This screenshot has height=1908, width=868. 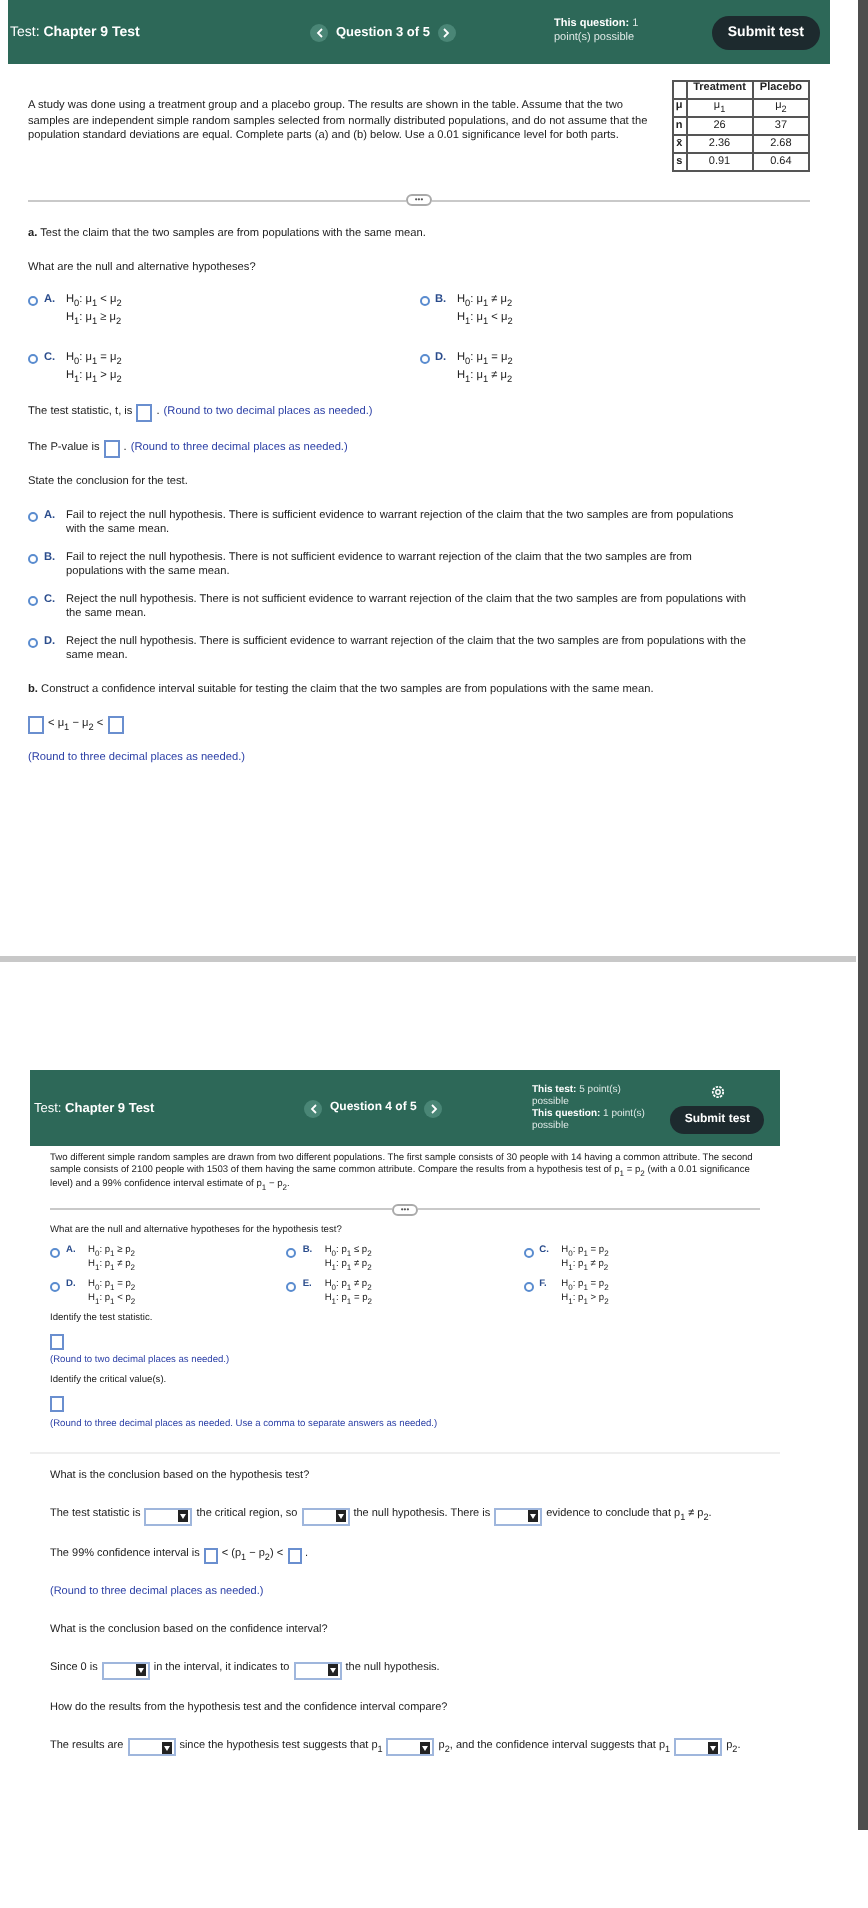 What do you see at coordinates (717, 1091) in the screenshot?
I see `settings-icon` at bounding box center [717, 1091].